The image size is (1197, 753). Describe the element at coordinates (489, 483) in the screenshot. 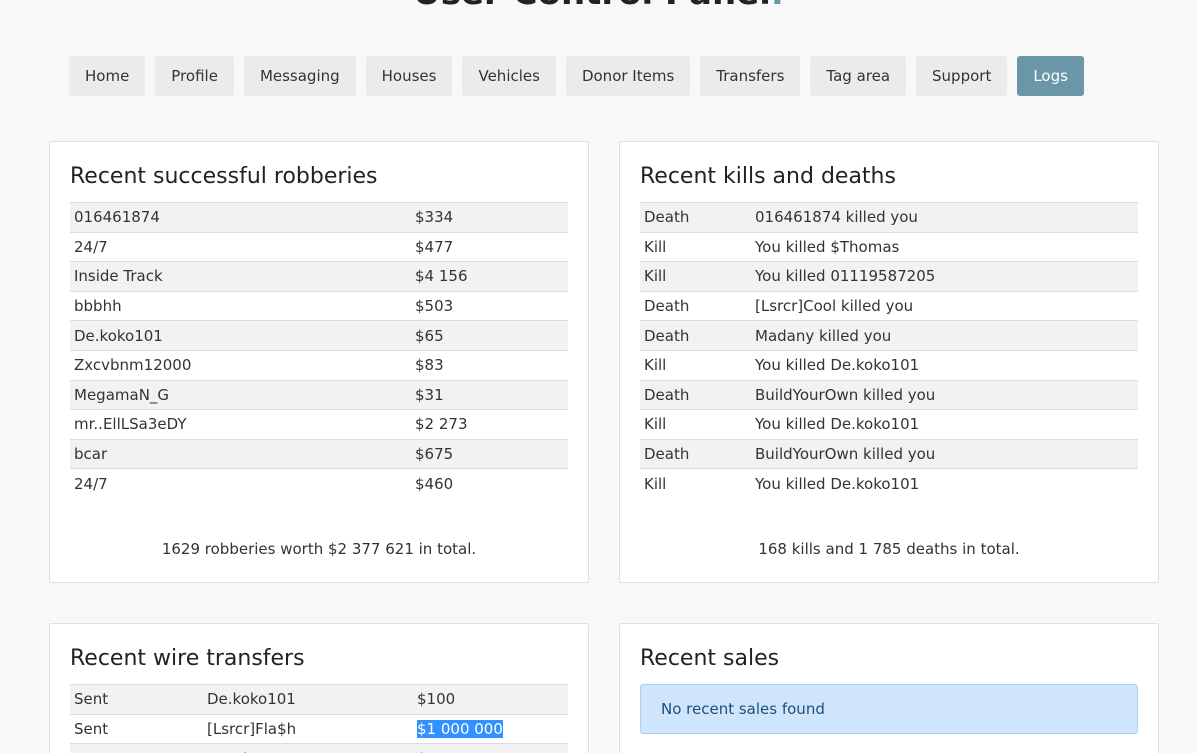

I see `robberies-amount-cell: $460` at that location.